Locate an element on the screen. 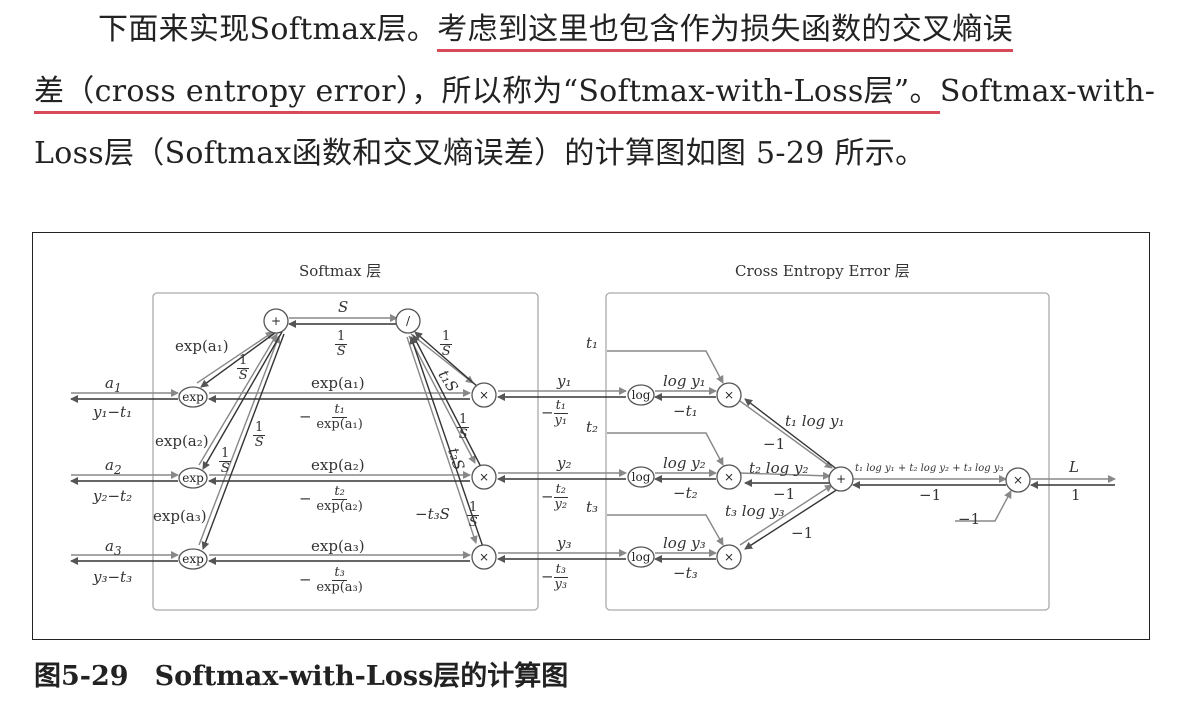 Image resolution: width=1186 pixels, height=704 pixels. grad-y2-t2: y₂−t₂ is located at coordinates (113, 496).